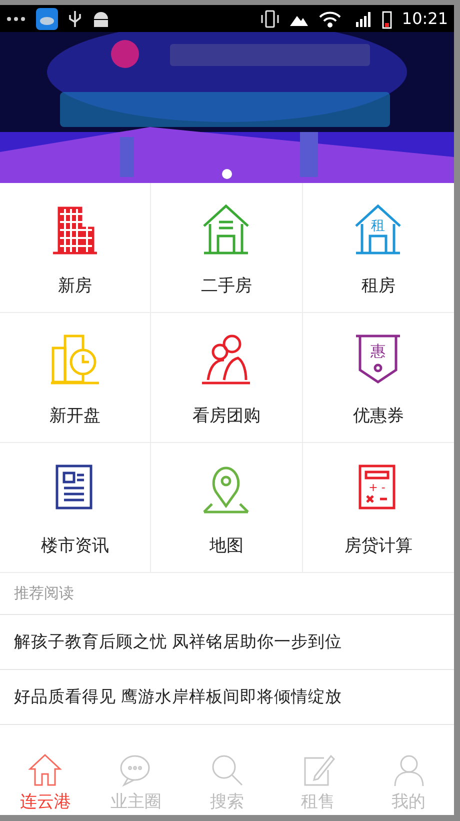  What do you see at coordinates (75, 546) in the screenshot?
I see `tile-label: 楼市资讯` at bounding box center [75, 546].